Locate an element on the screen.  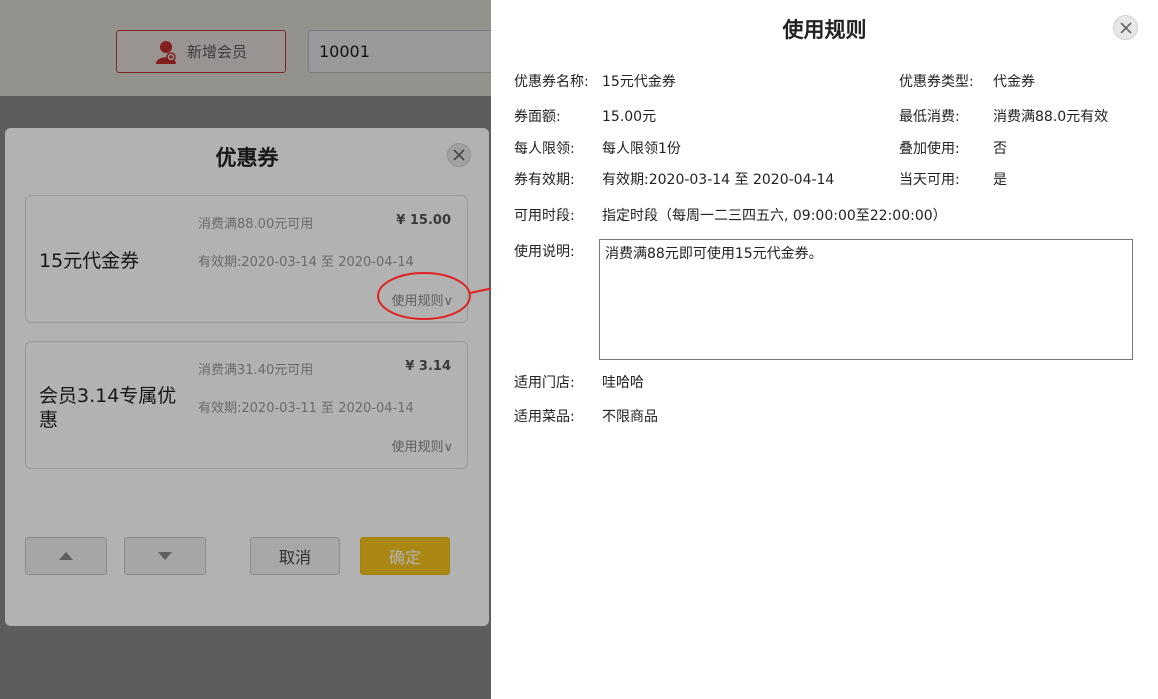
close-icon is located at coordinates (1125, 27).